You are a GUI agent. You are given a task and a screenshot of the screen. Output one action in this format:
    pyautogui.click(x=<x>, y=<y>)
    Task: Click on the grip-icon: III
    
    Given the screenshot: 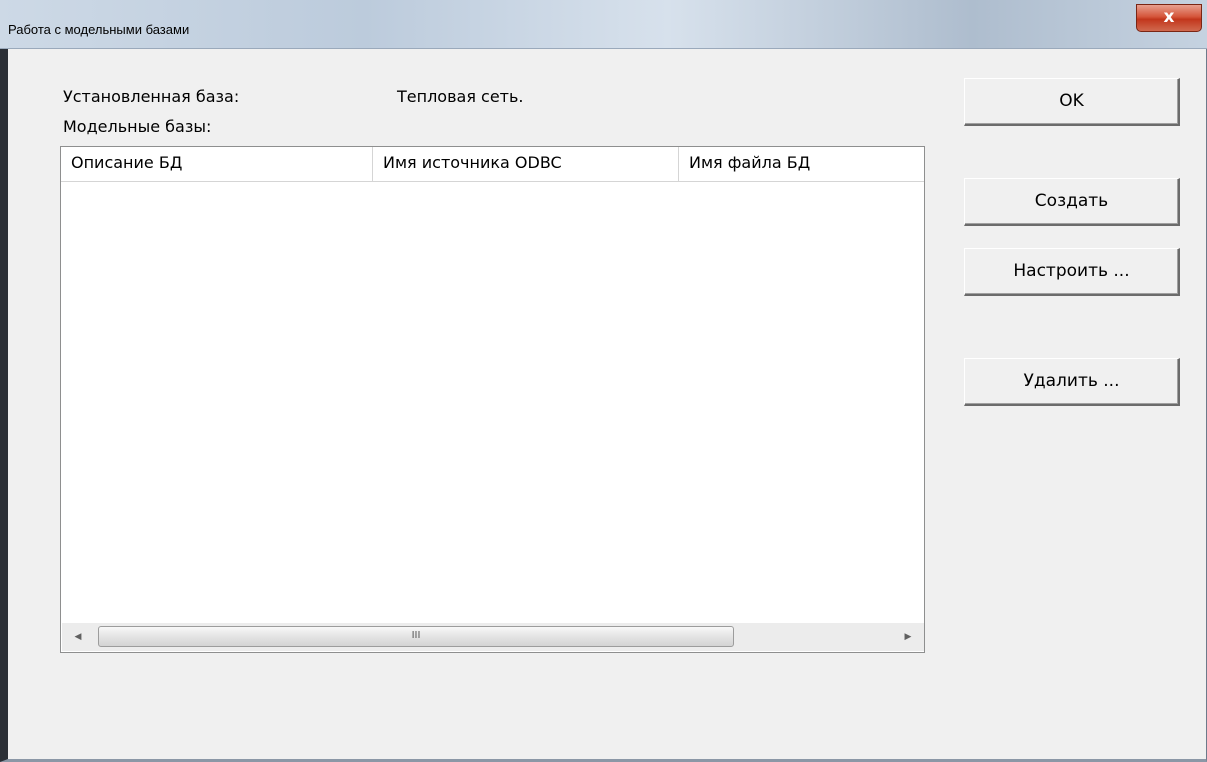 What is the action you would take?
    pyautogui.click(x=416, y=635)
    